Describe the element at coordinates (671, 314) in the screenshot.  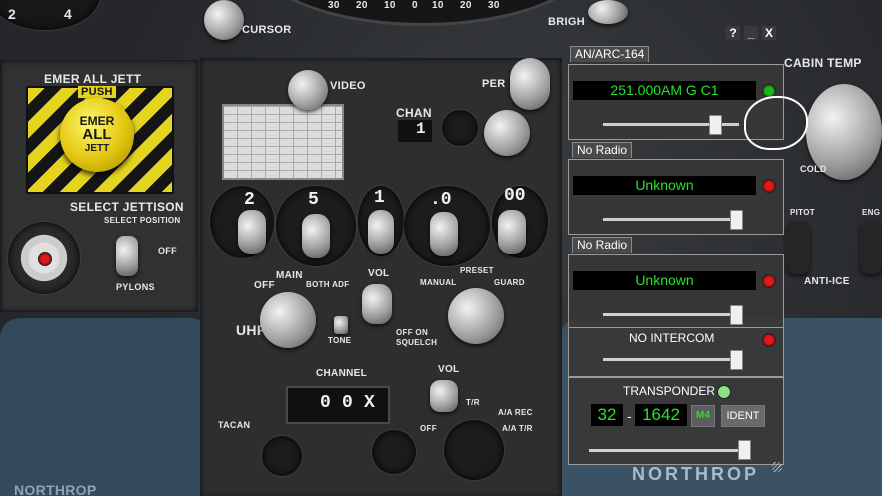
I see `radio-3-volume-track` at that location.